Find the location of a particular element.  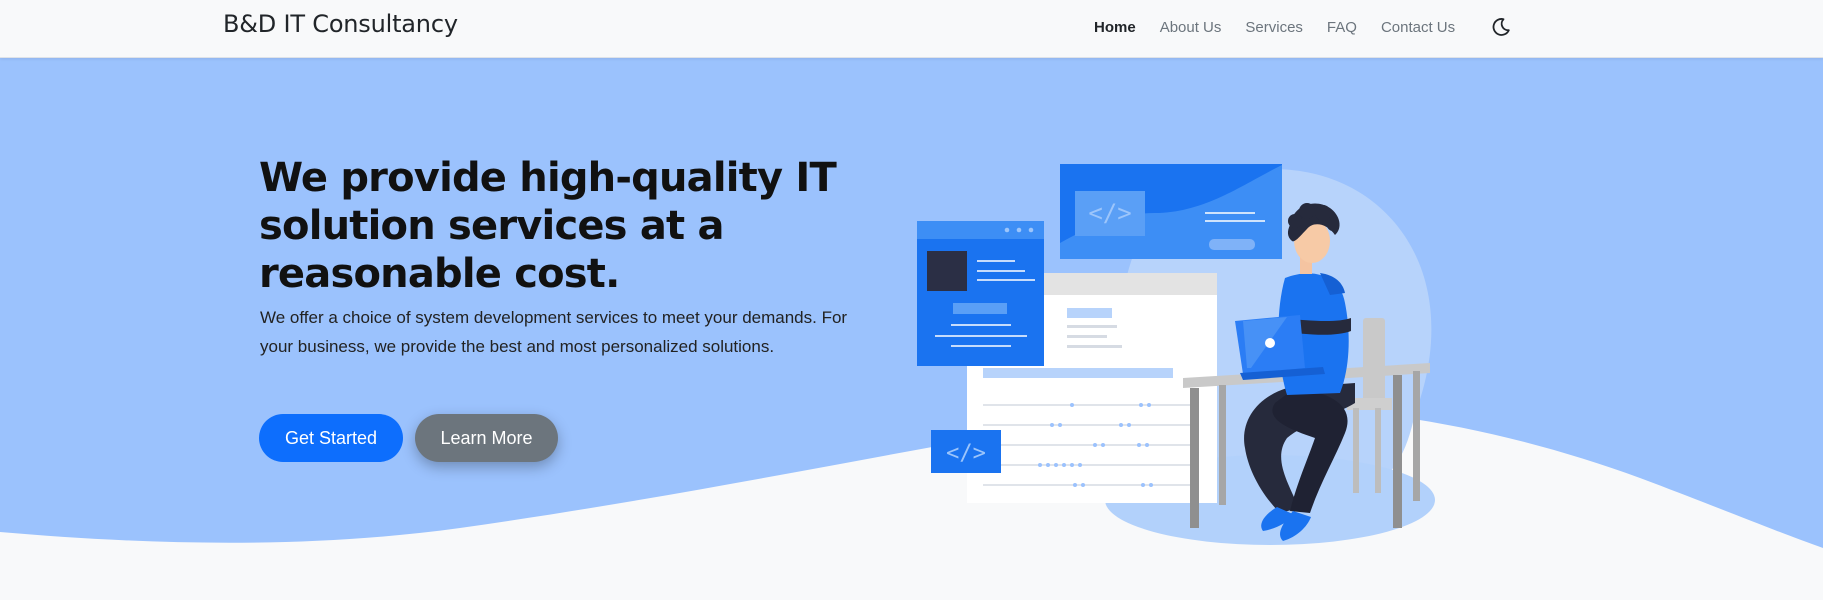

brand-logo: B&D IT Consultancy is located at coordinates (340, 24).